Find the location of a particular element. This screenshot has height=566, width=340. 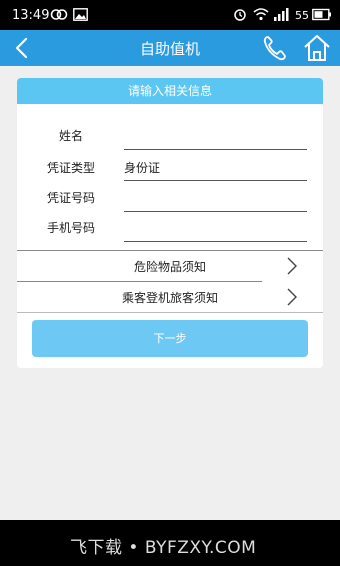

status-bar: 13:49 55 is located at coordinates (170, 15).